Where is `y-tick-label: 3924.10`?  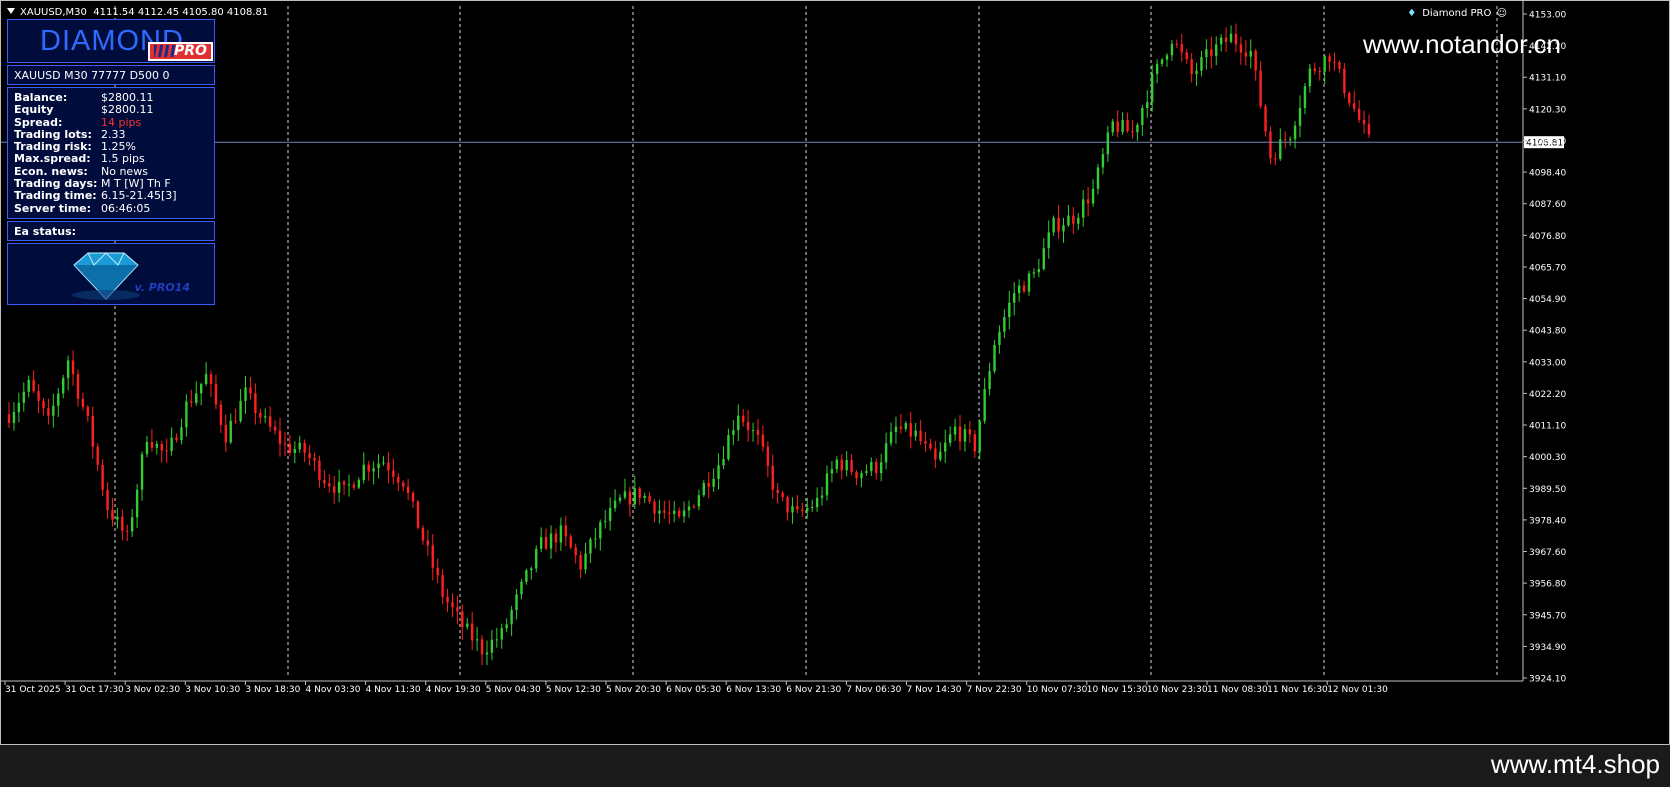 y-tick-label: 3924.10 is located at coordinates (1547, 680).